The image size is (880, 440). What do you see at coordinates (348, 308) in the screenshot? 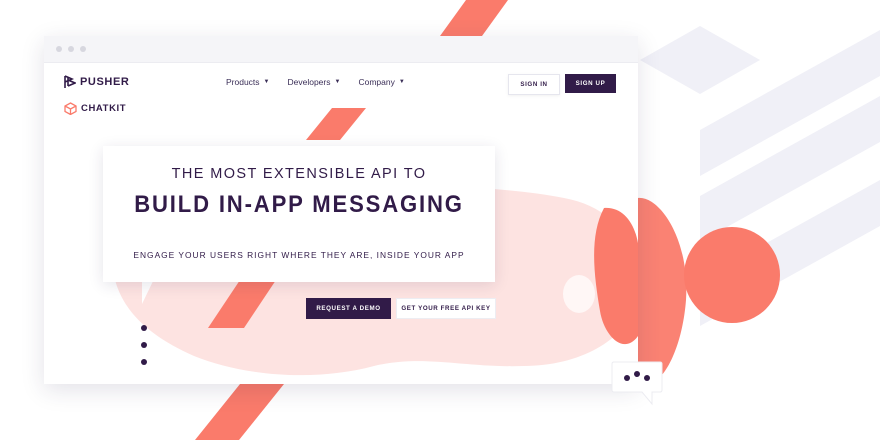
I see `request-demo-button: REQUEST A DEMO` at bounding box center [348, 308].